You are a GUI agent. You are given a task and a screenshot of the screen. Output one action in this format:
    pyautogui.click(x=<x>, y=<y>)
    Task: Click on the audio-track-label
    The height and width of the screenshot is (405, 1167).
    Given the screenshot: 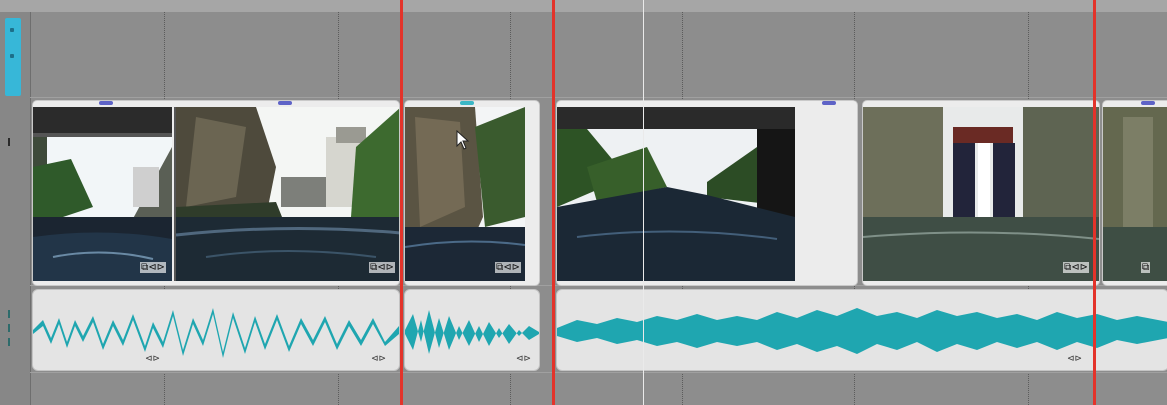 What is the action you would take?
    pyautogui.click(x=11, y=330)
    